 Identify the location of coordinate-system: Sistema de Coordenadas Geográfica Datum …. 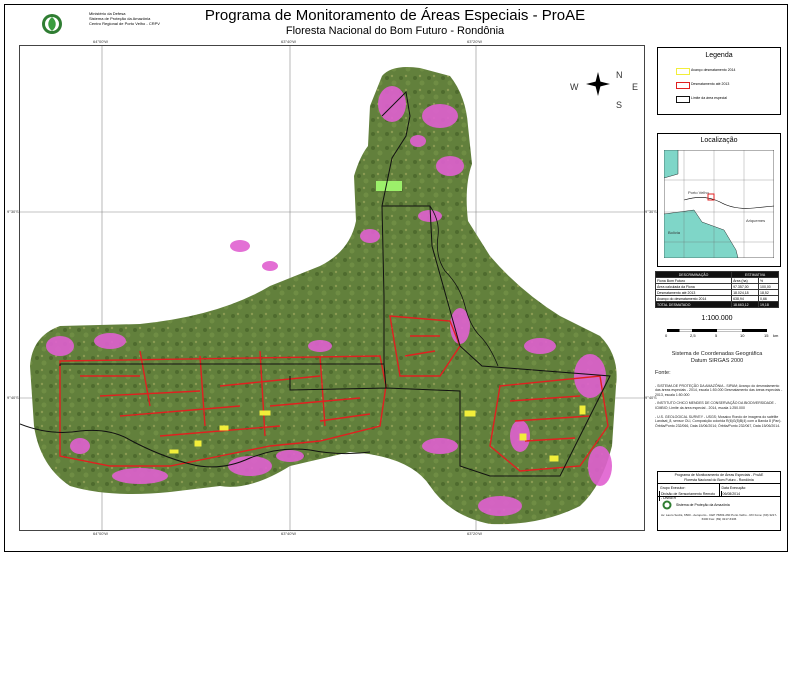
(717, 358).